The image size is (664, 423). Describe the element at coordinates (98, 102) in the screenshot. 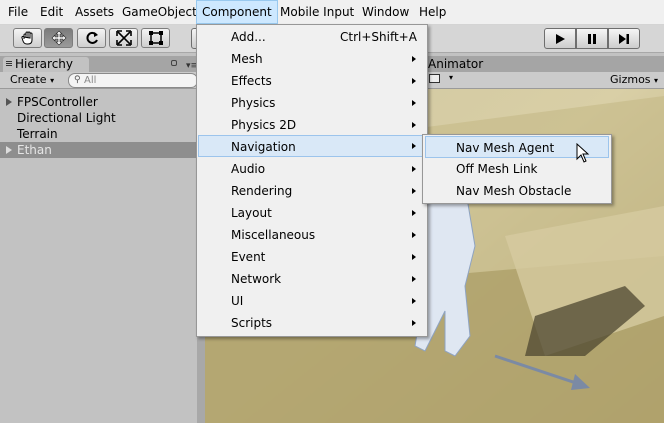

I see `hierarchy-item-fpscontroller: FPSController` at that location.